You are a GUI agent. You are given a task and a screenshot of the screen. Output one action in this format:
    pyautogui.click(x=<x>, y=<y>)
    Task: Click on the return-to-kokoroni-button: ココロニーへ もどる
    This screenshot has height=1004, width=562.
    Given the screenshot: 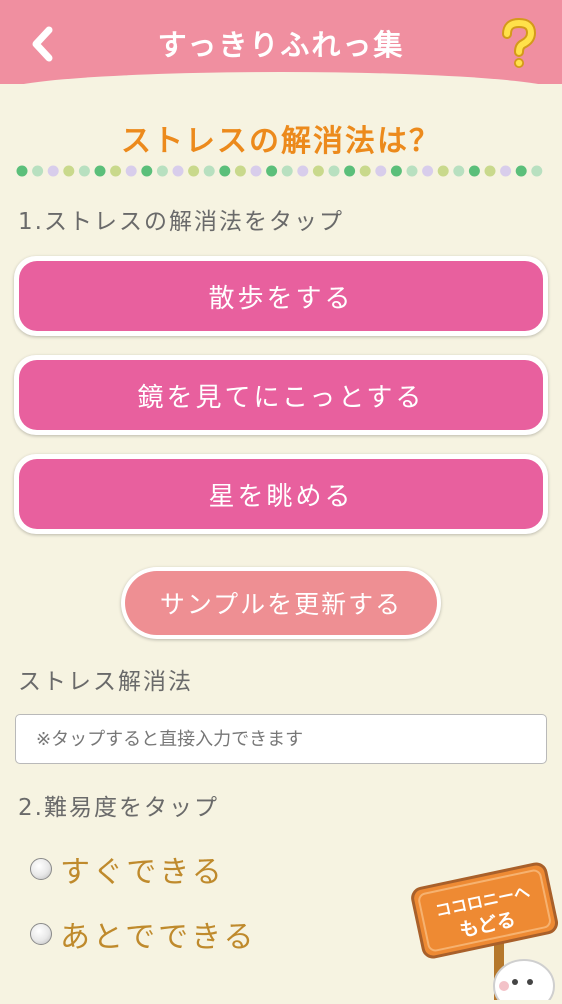 What is the action you would take?
    pyautogui.click(x=482, y=931)
    